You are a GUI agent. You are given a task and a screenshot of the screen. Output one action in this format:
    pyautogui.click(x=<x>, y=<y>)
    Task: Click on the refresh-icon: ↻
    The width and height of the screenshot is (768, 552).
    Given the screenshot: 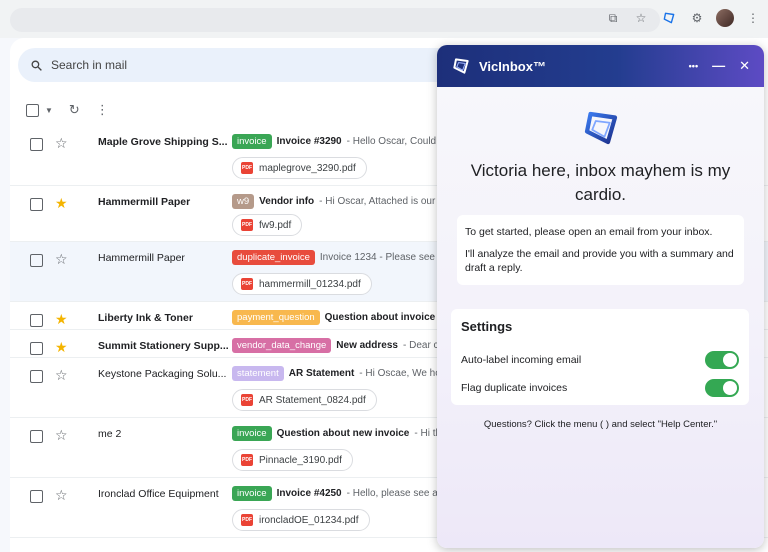 What is the action you would take?
    pyautogui.click(x=74, y=110)
    